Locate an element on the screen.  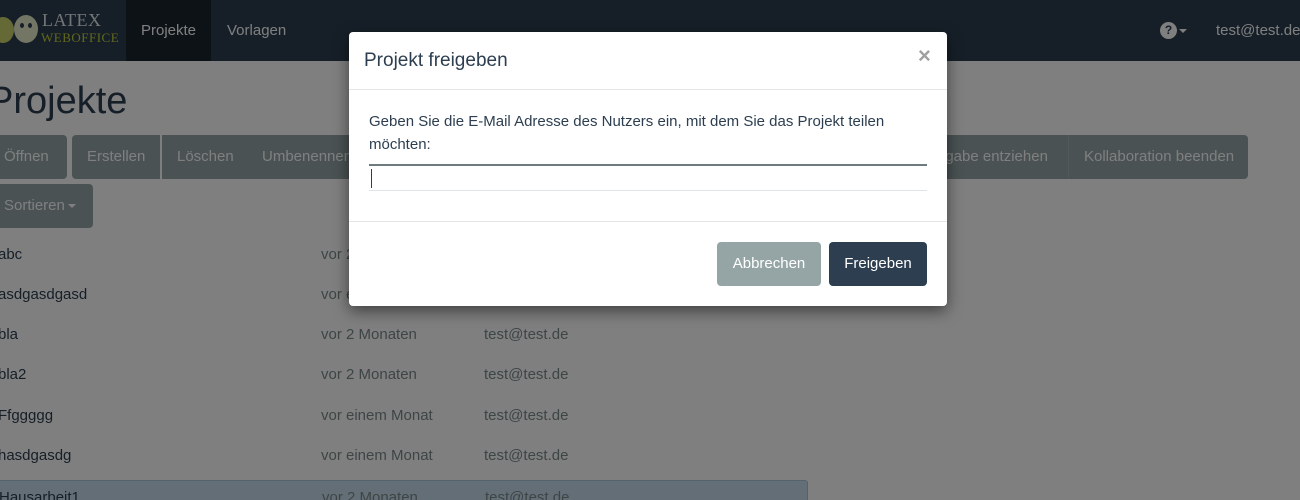
share-button: Freigeben is located at coordinates (878, 264).